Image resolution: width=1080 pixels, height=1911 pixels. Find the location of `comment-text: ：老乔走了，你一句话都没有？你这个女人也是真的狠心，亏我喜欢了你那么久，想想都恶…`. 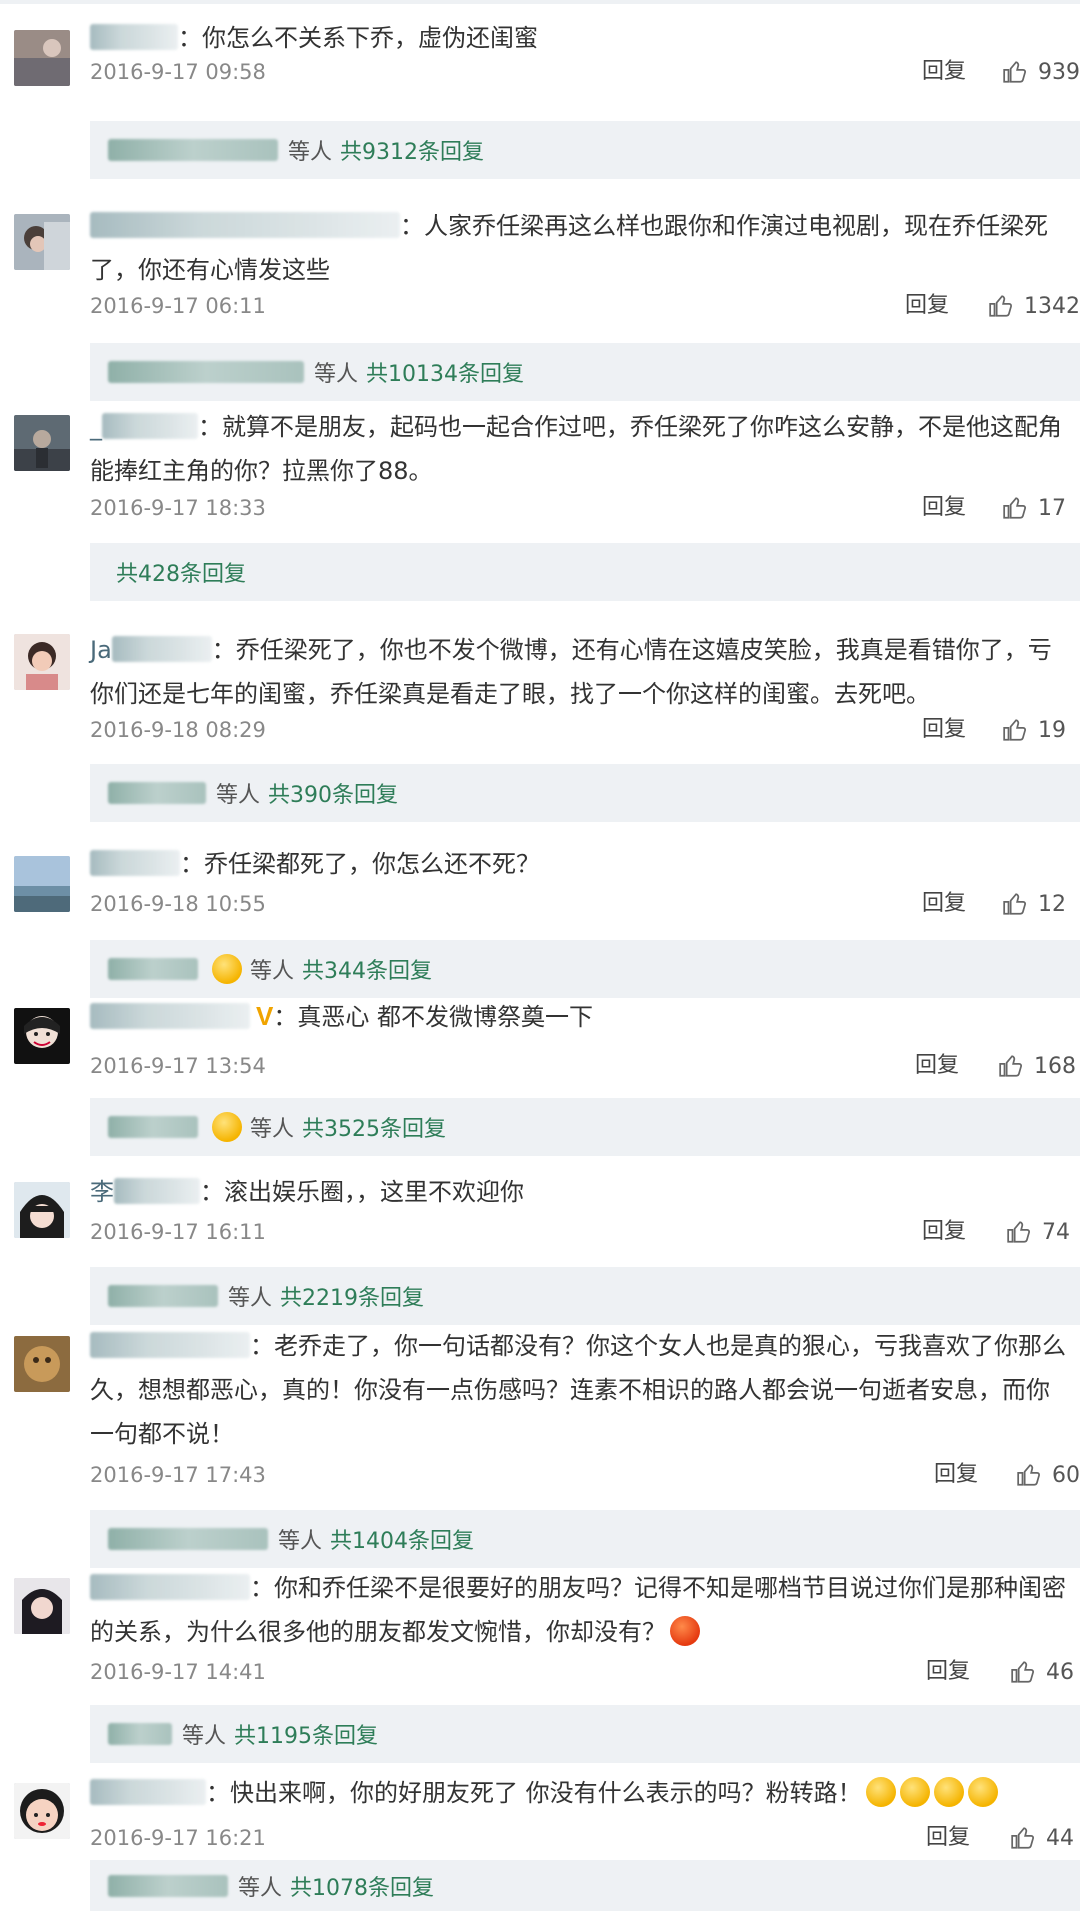

comment-text: ：老乔走了，你一句话都没有？你这个女人也是真的狠心，亏我喜欢了你那么久，想想都恶… is located at coordinates (580, 1390).